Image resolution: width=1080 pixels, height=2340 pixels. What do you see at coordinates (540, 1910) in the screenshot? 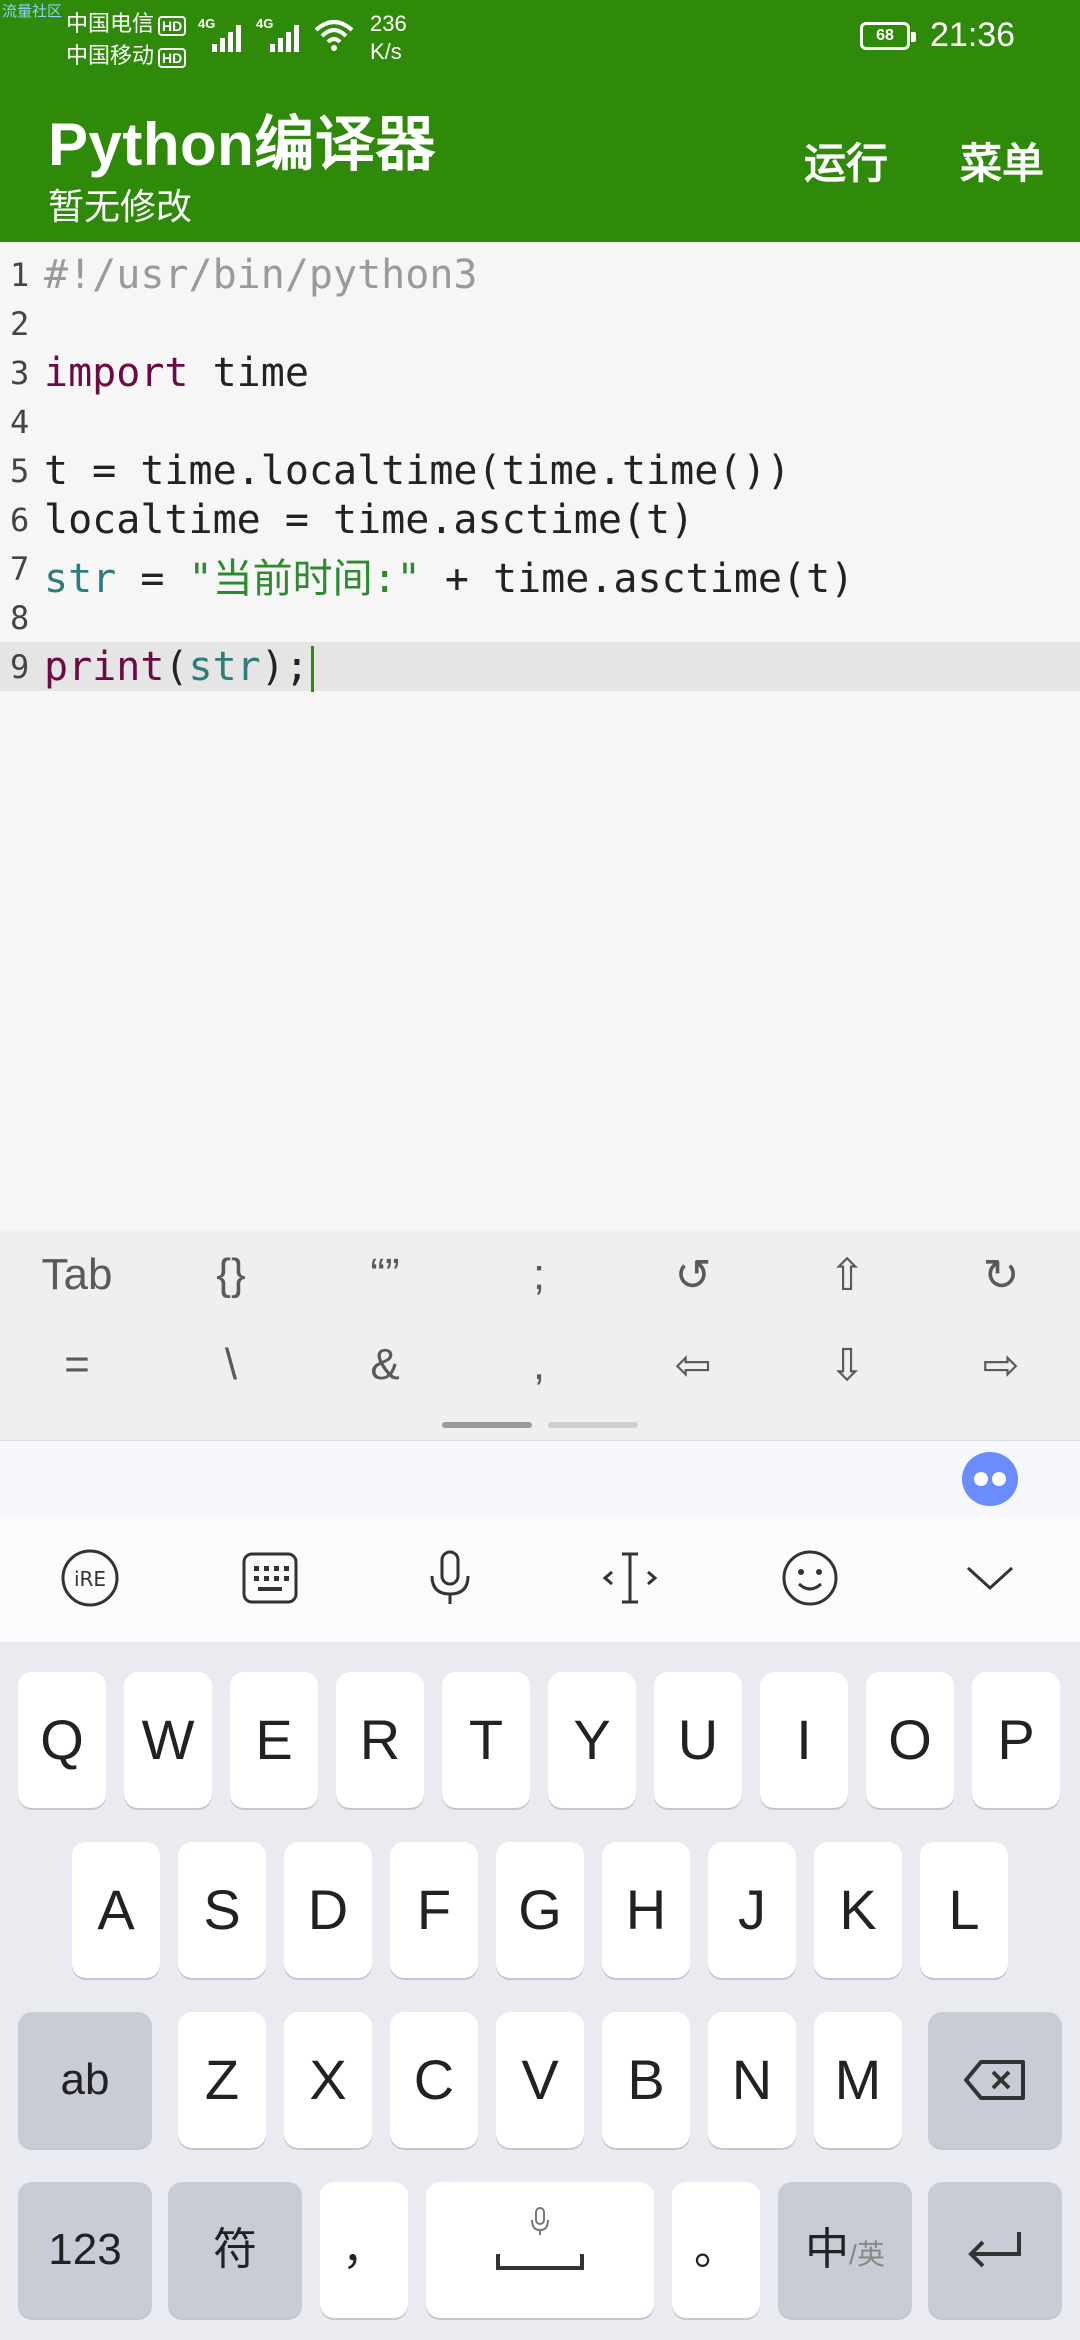
I see `key-g: G` at bounding box center [540, 1910].